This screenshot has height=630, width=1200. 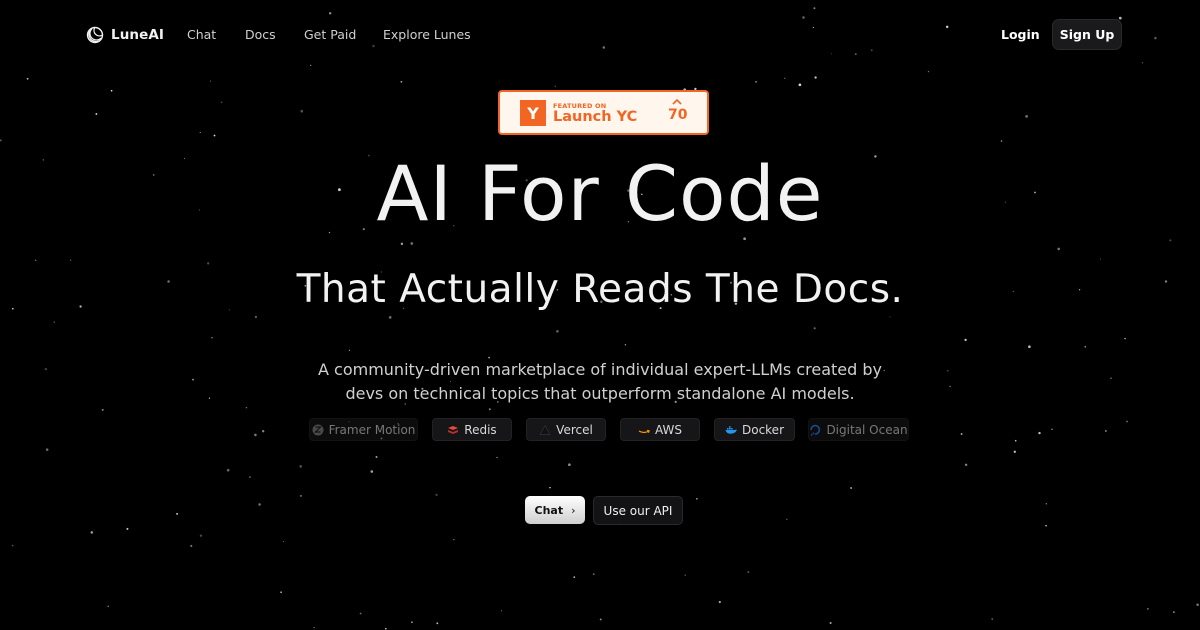 I want to click on lune-logo-icon, so click(x=95, y=35).